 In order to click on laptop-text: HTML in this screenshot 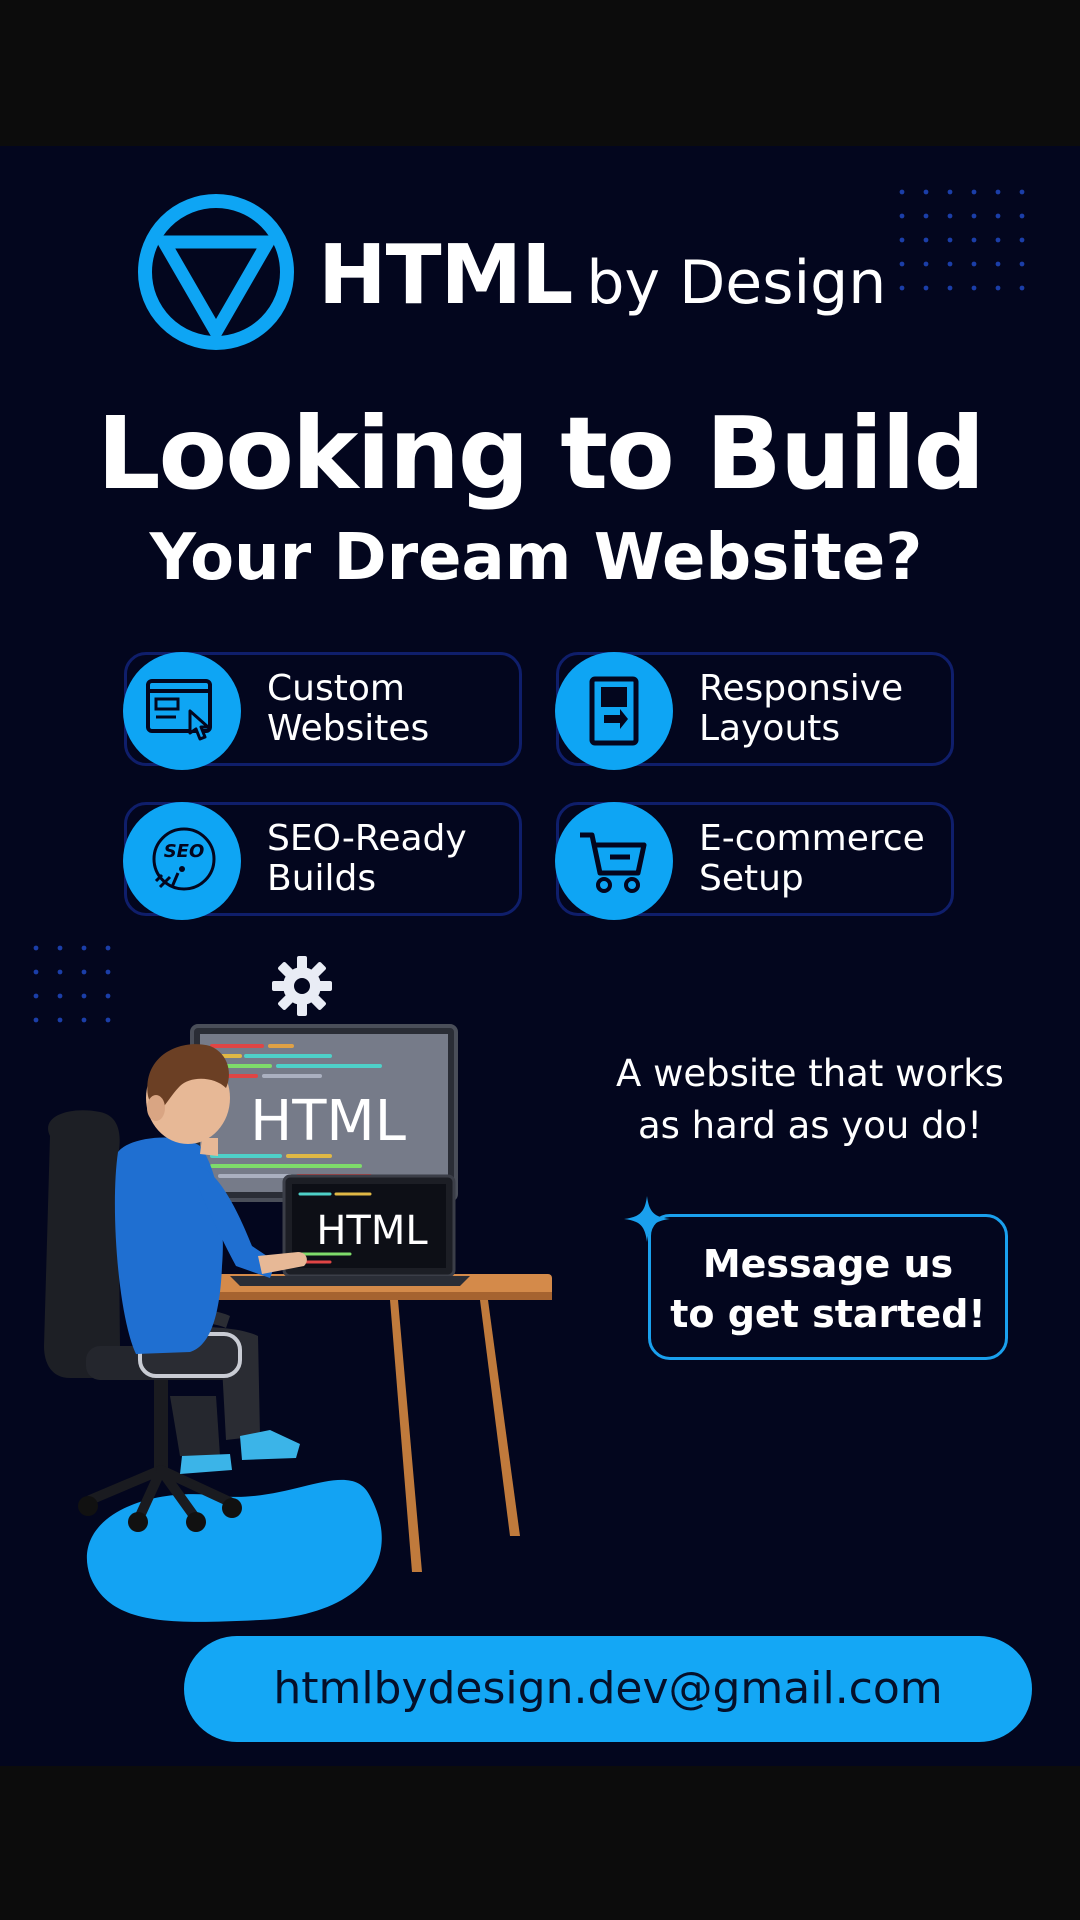, I will do `click(372, 1231)`.